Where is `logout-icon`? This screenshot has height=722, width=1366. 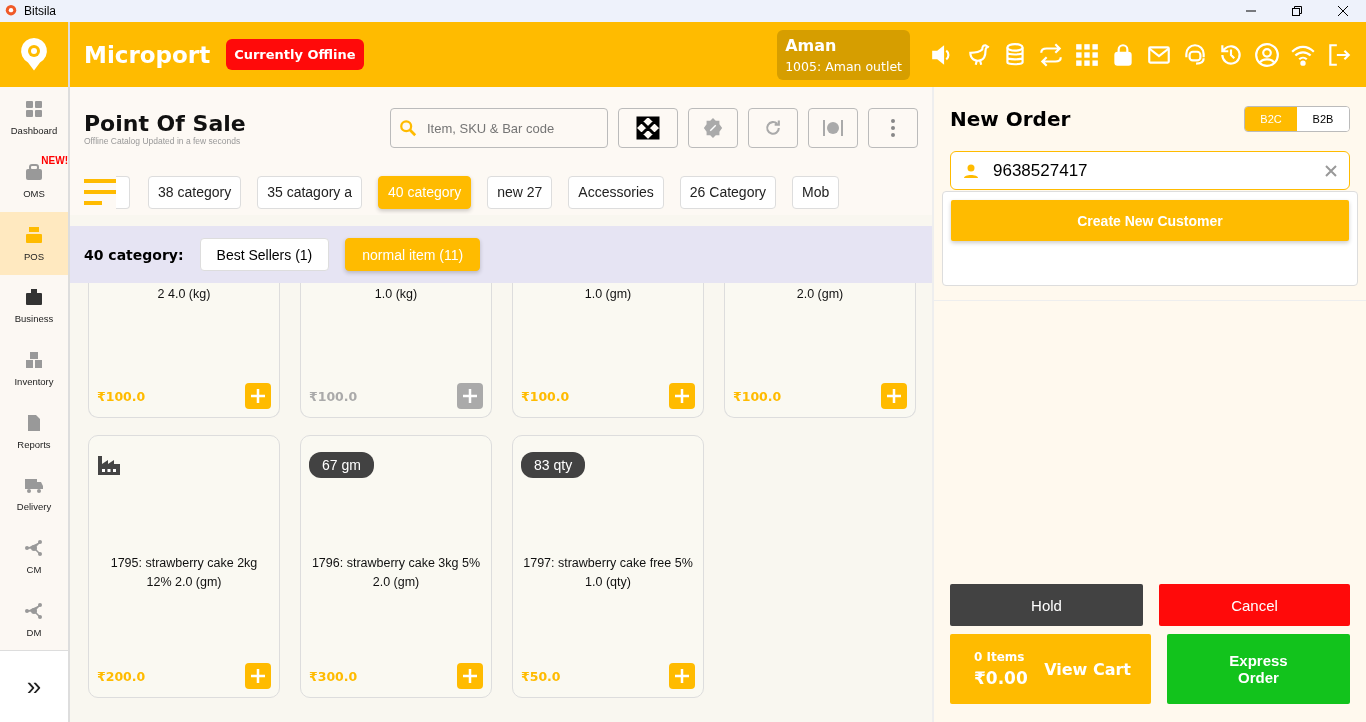 logout-icon is located at coordinates (1339, 54).